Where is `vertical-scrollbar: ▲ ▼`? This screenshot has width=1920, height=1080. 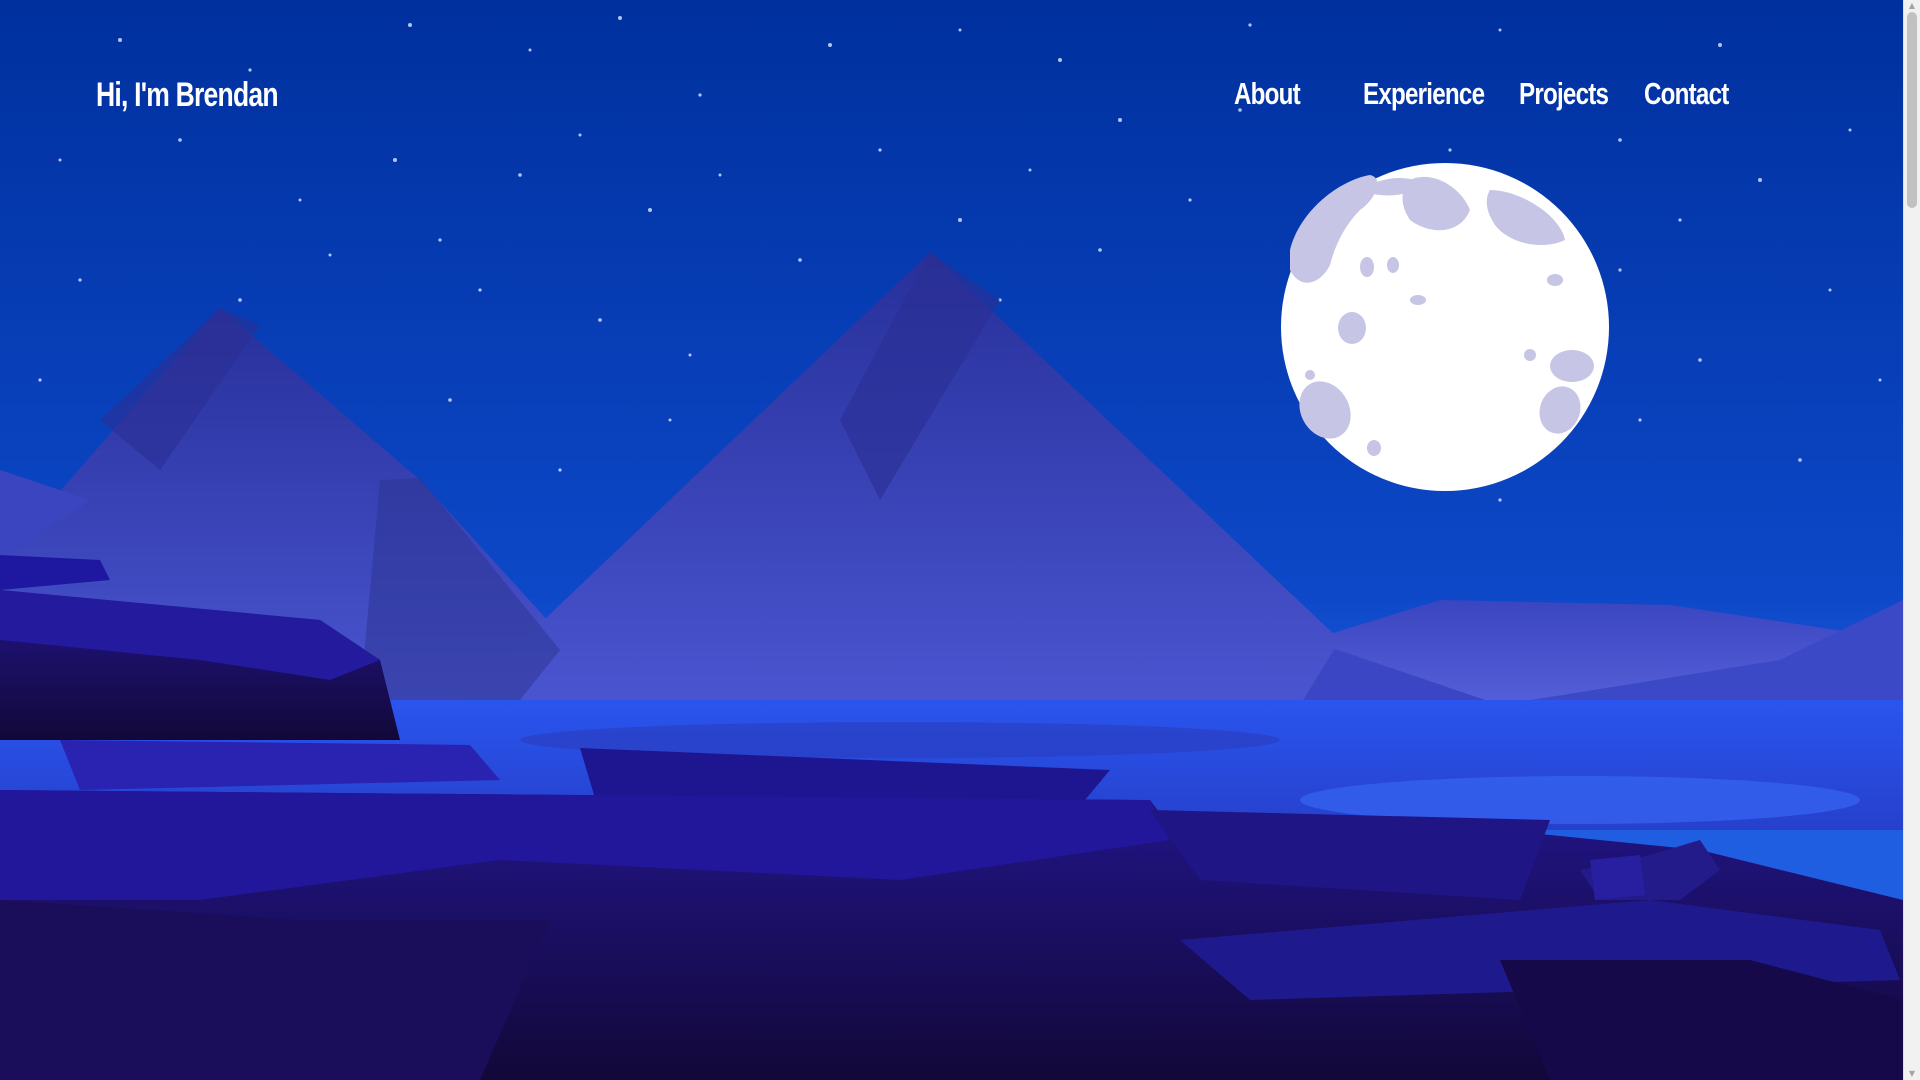 vertical-scrollbar: ▲ ▼ is located at coordinates (1911, 540).